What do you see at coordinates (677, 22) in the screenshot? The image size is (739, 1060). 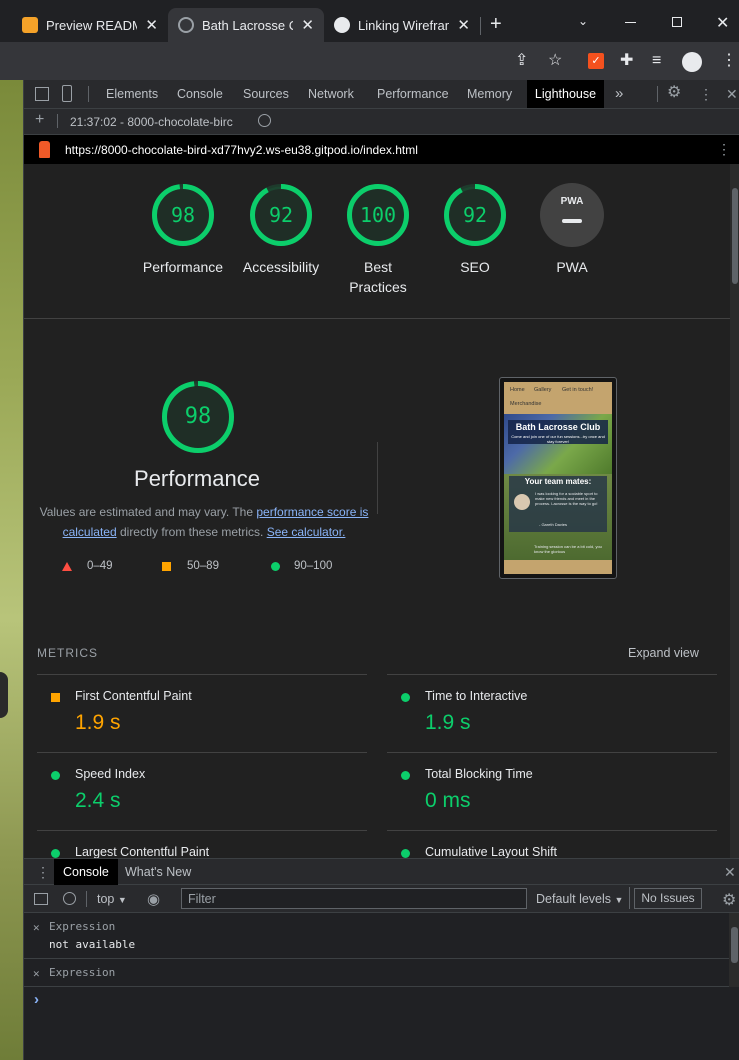 I see `restore-button` at bounding box center [677, 22].